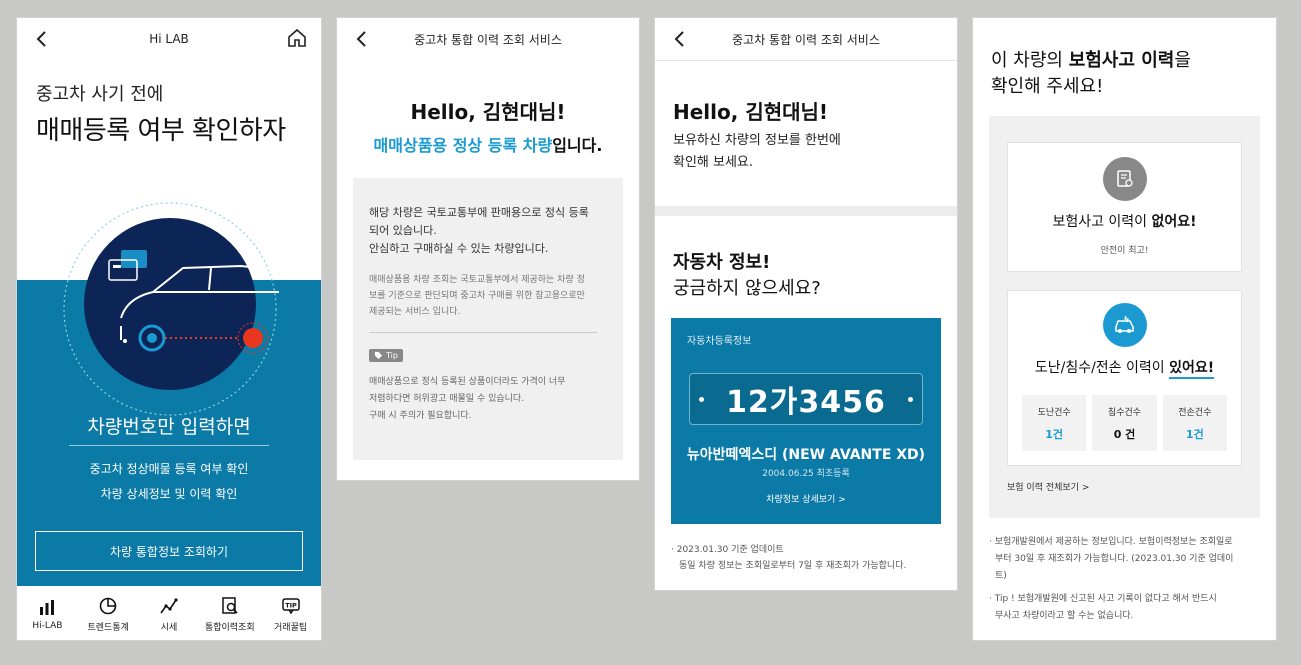 The height and width of the screenshot is (665, 1301). I want to click on accident-result: 보험사고 이력이 없어요!, so click(1124, 221).